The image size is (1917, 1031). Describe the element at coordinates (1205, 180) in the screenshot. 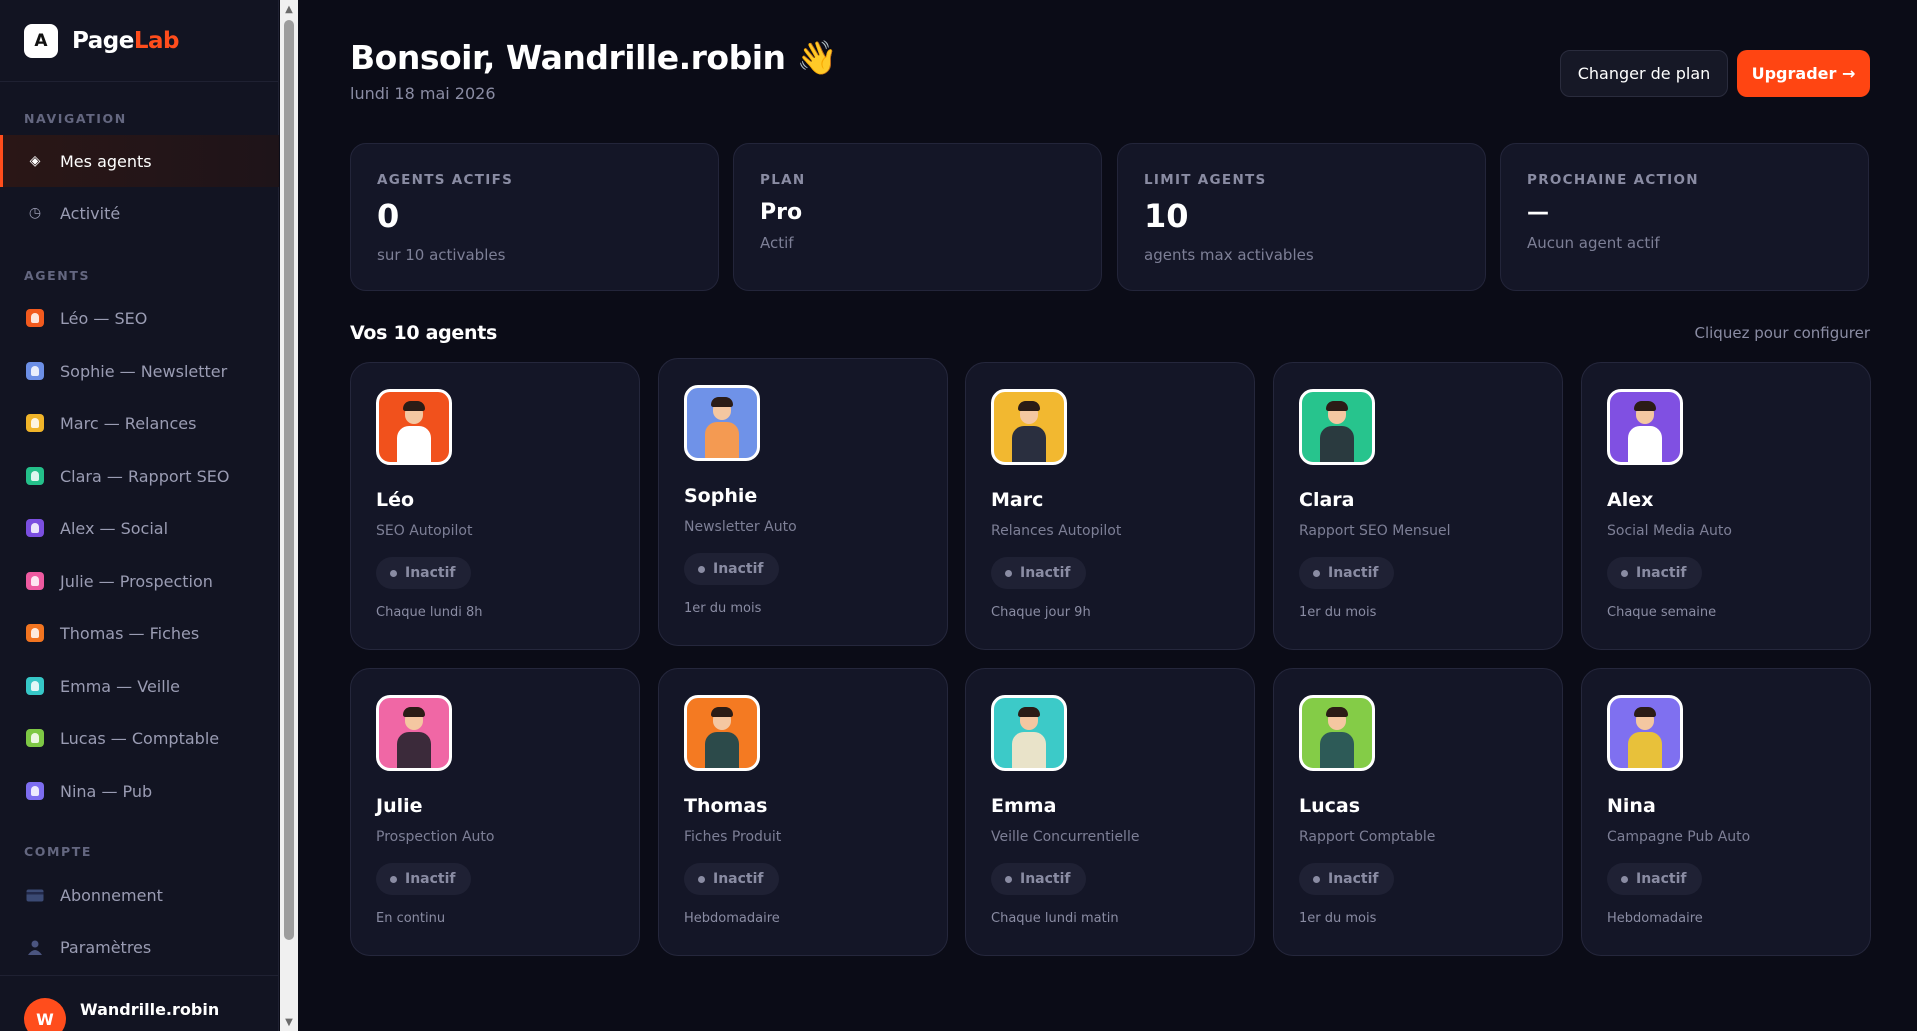

I see `stat-label: LIMIT AGENTS` at that location.